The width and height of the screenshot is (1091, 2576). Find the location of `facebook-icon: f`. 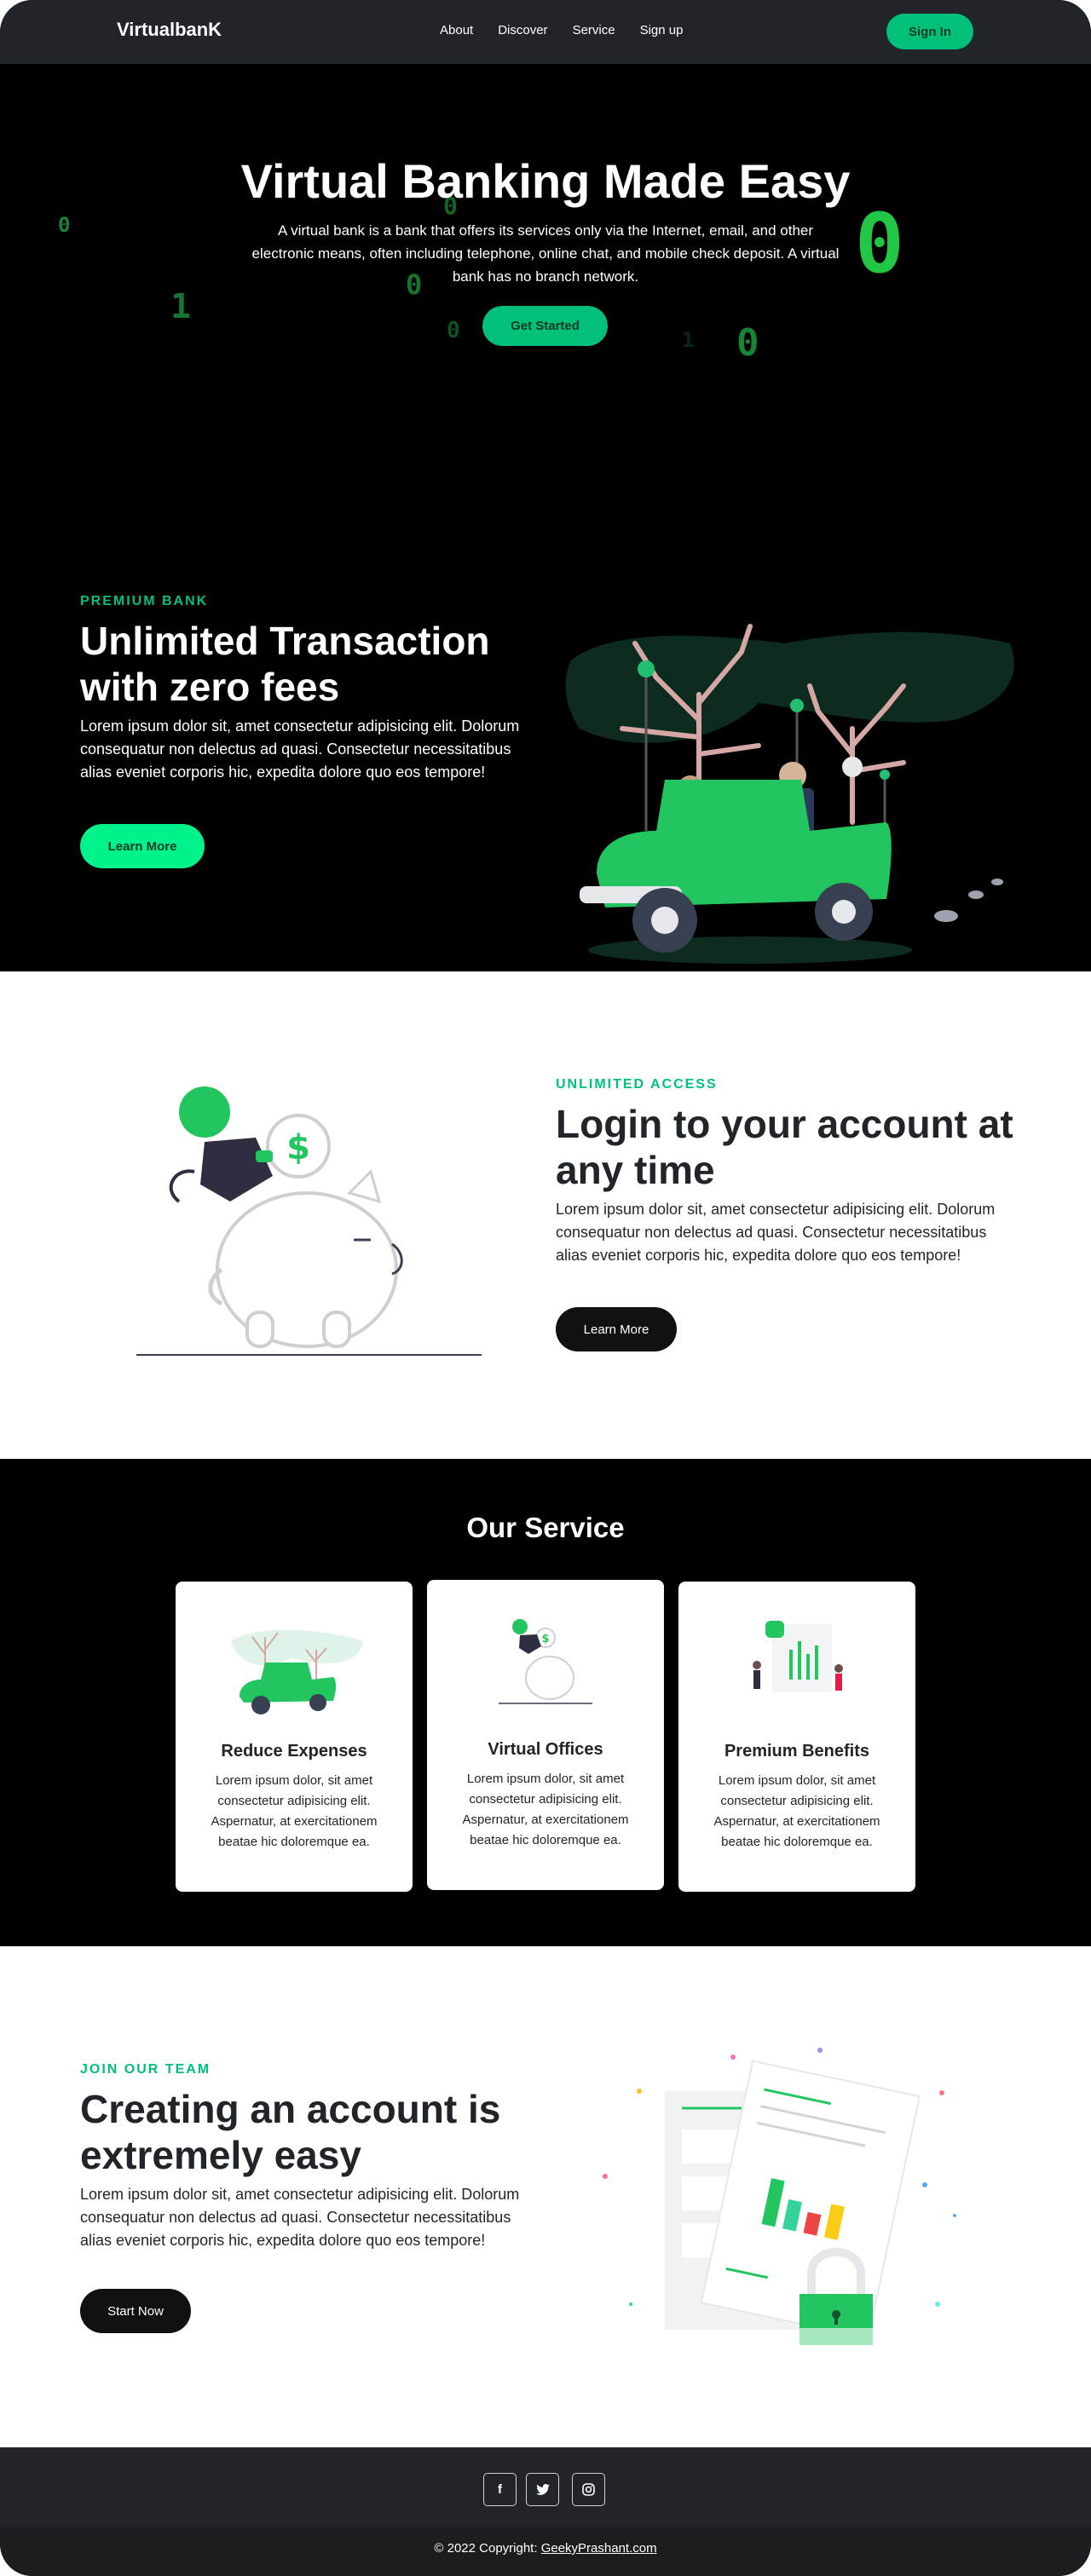

facebook-icon: f is located at coordinates (500, 2489).